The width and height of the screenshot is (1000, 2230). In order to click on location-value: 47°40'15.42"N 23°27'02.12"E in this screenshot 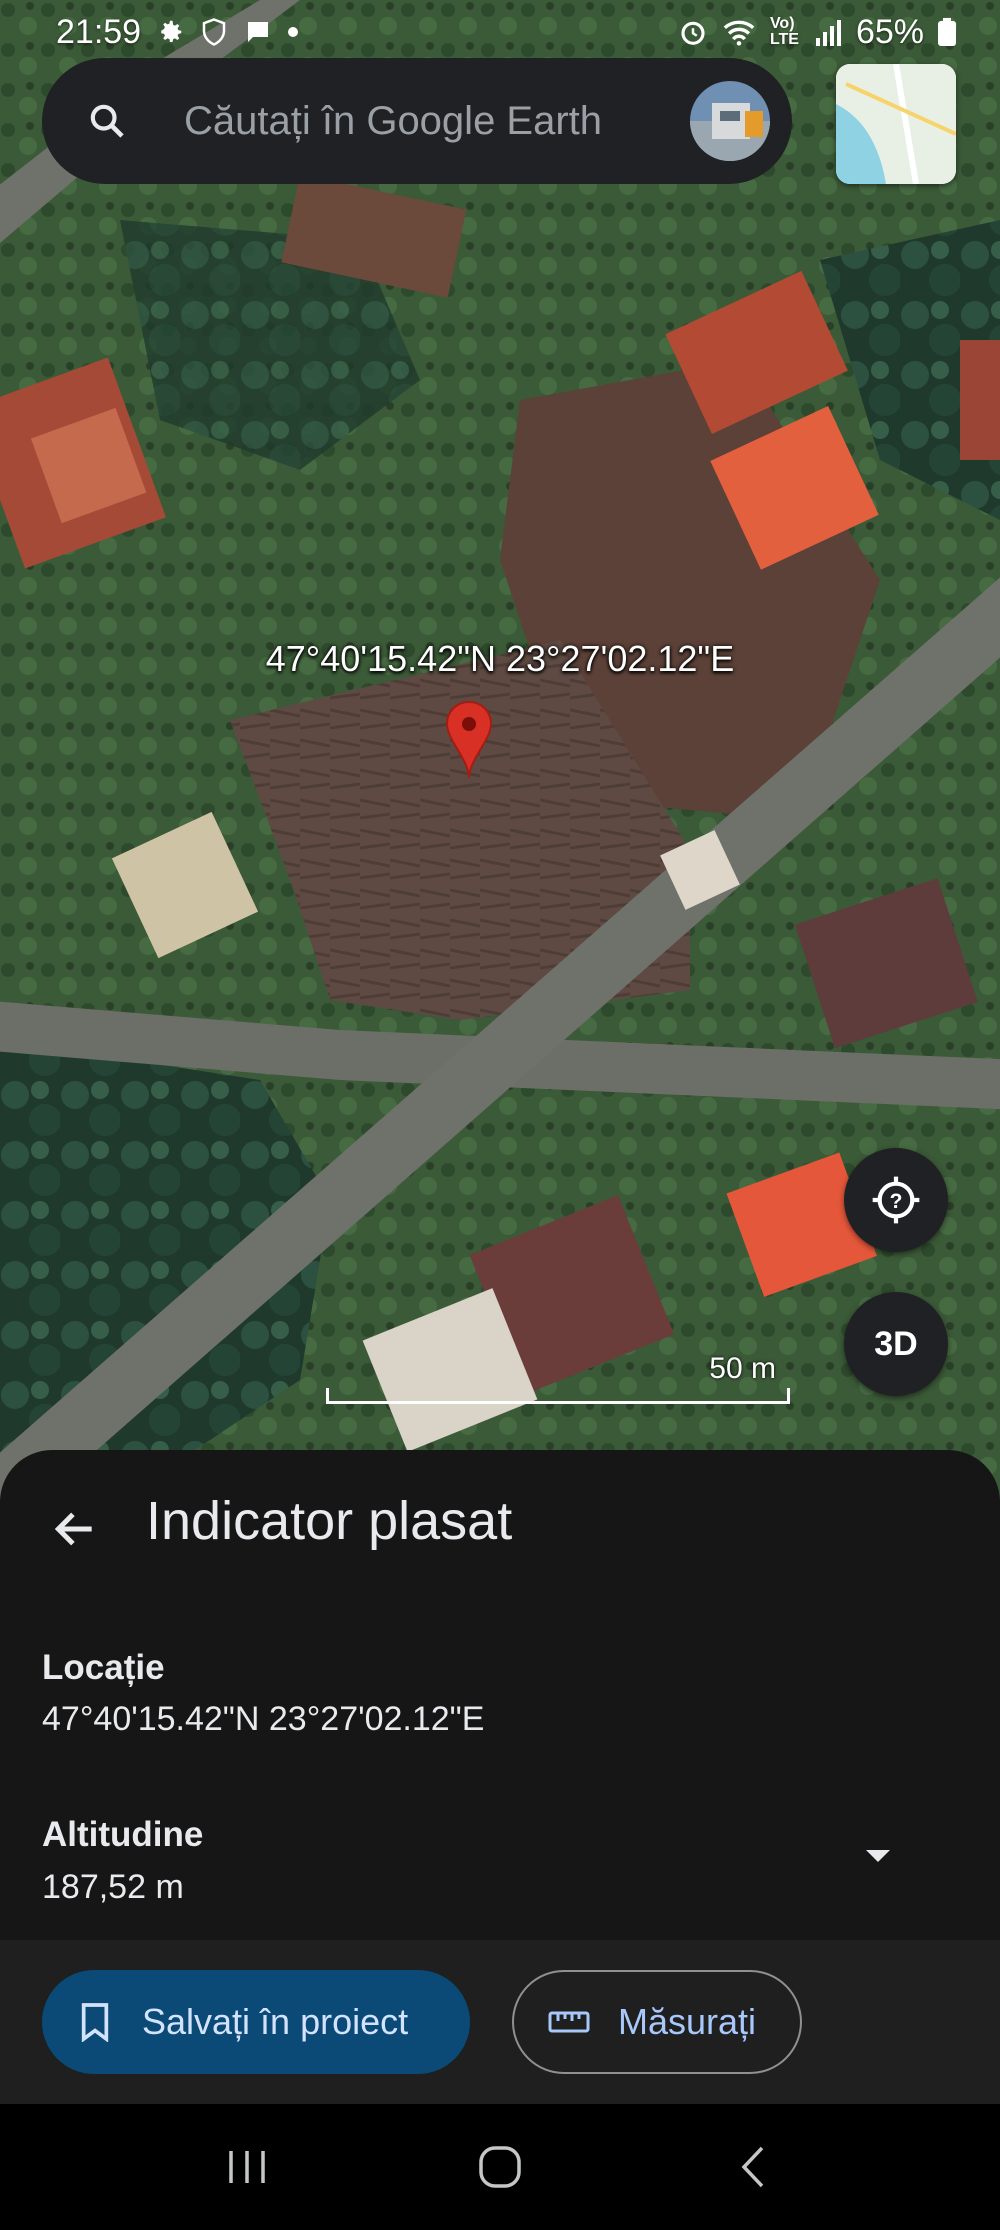, I will do `click(263, 1719)`.